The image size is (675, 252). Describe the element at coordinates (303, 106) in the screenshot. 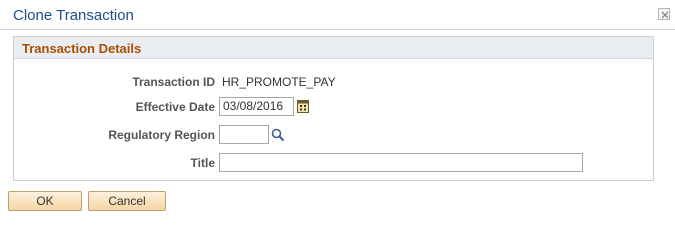

I see `calendar-icon` at that location.